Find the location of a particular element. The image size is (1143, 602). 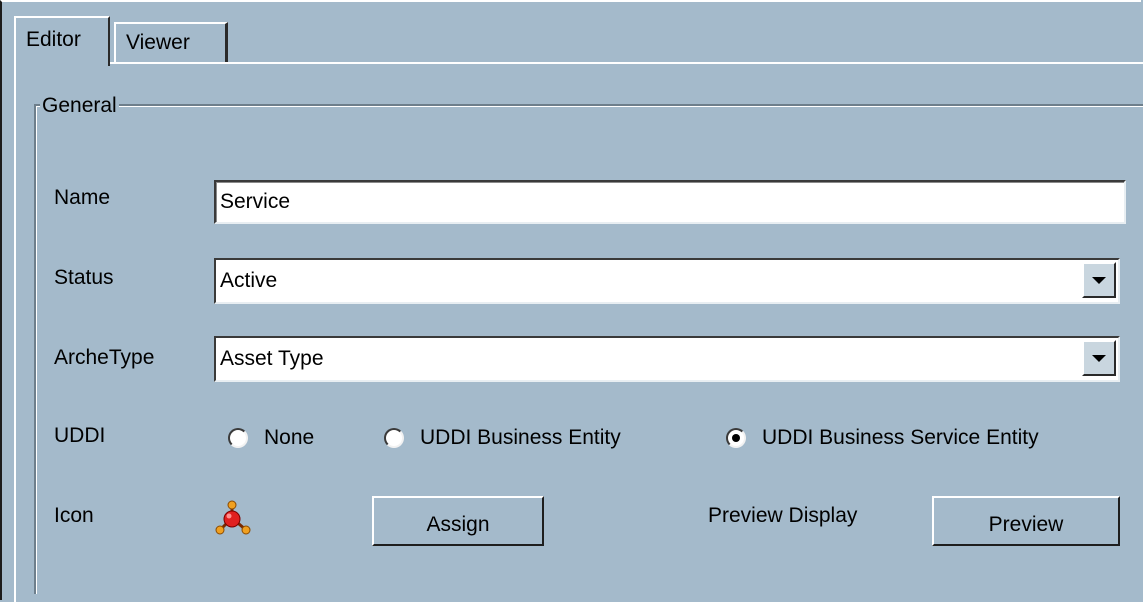

archetype-label: ArcheType is located at coordinates (104, 357).